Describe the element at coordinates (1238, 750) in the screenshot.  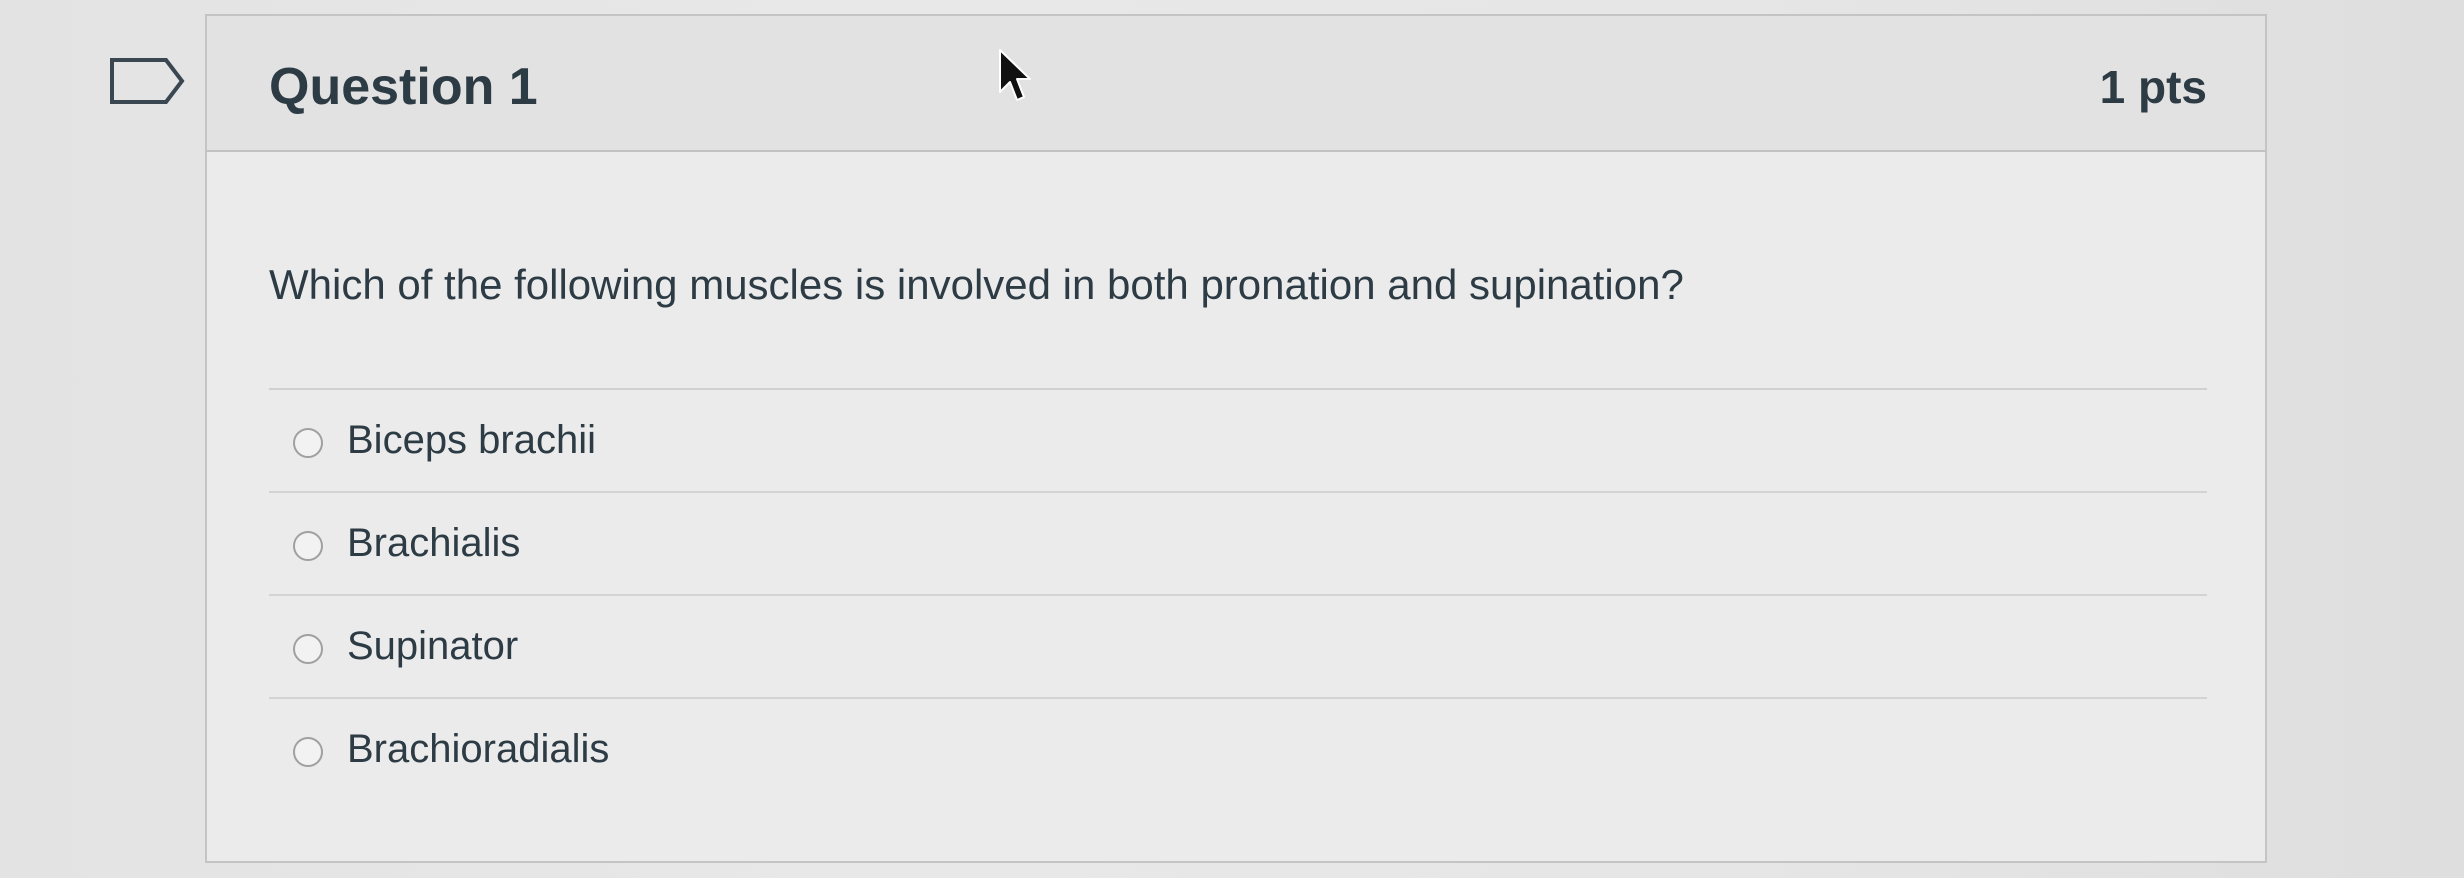
I see `answer-option-brachioradialis: Brachioradialis` at that location.